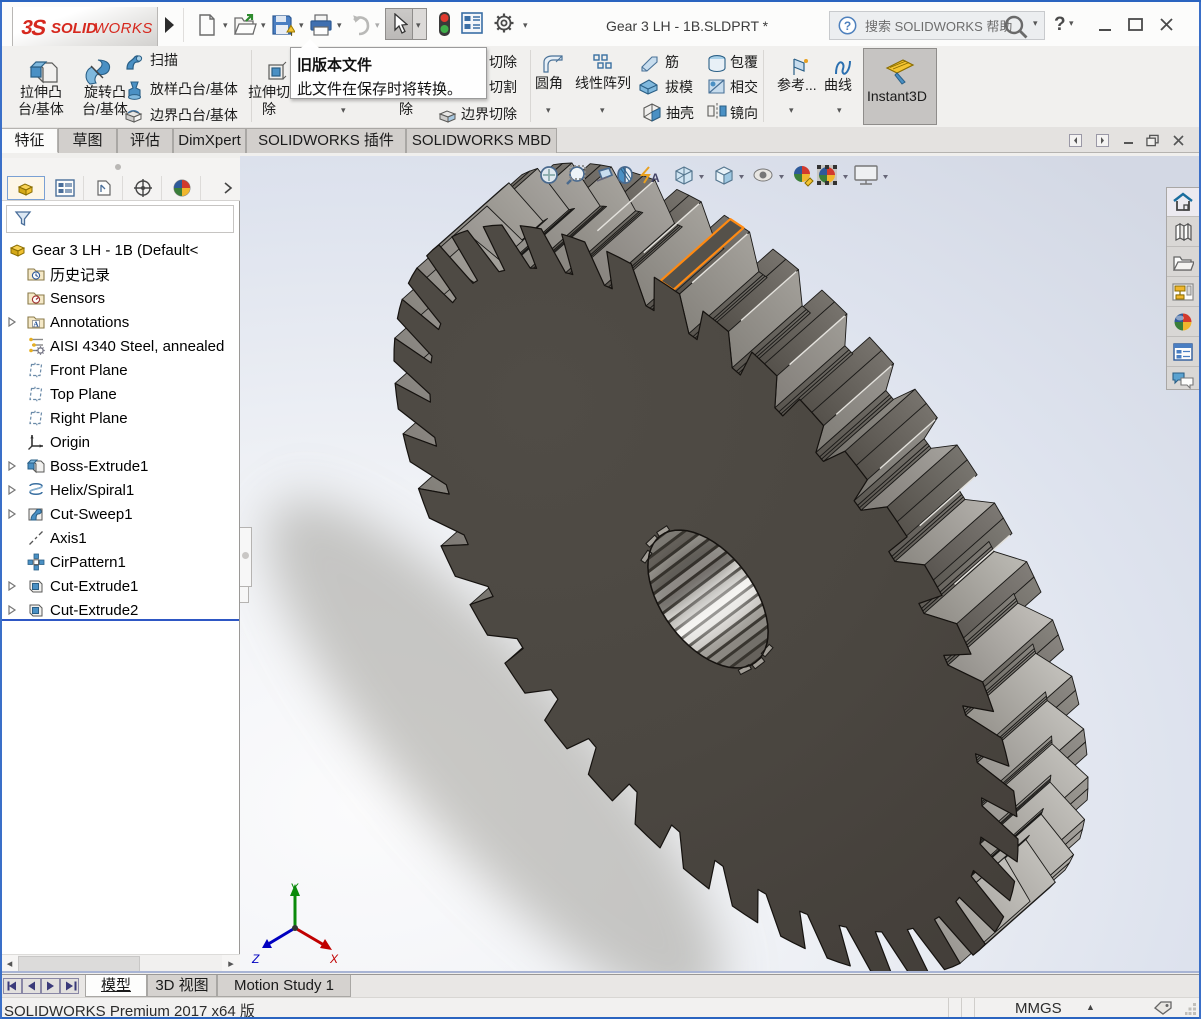 This screenshot has width=1201, height=1019. I want to click on svg-text: X, so click(334, 958).